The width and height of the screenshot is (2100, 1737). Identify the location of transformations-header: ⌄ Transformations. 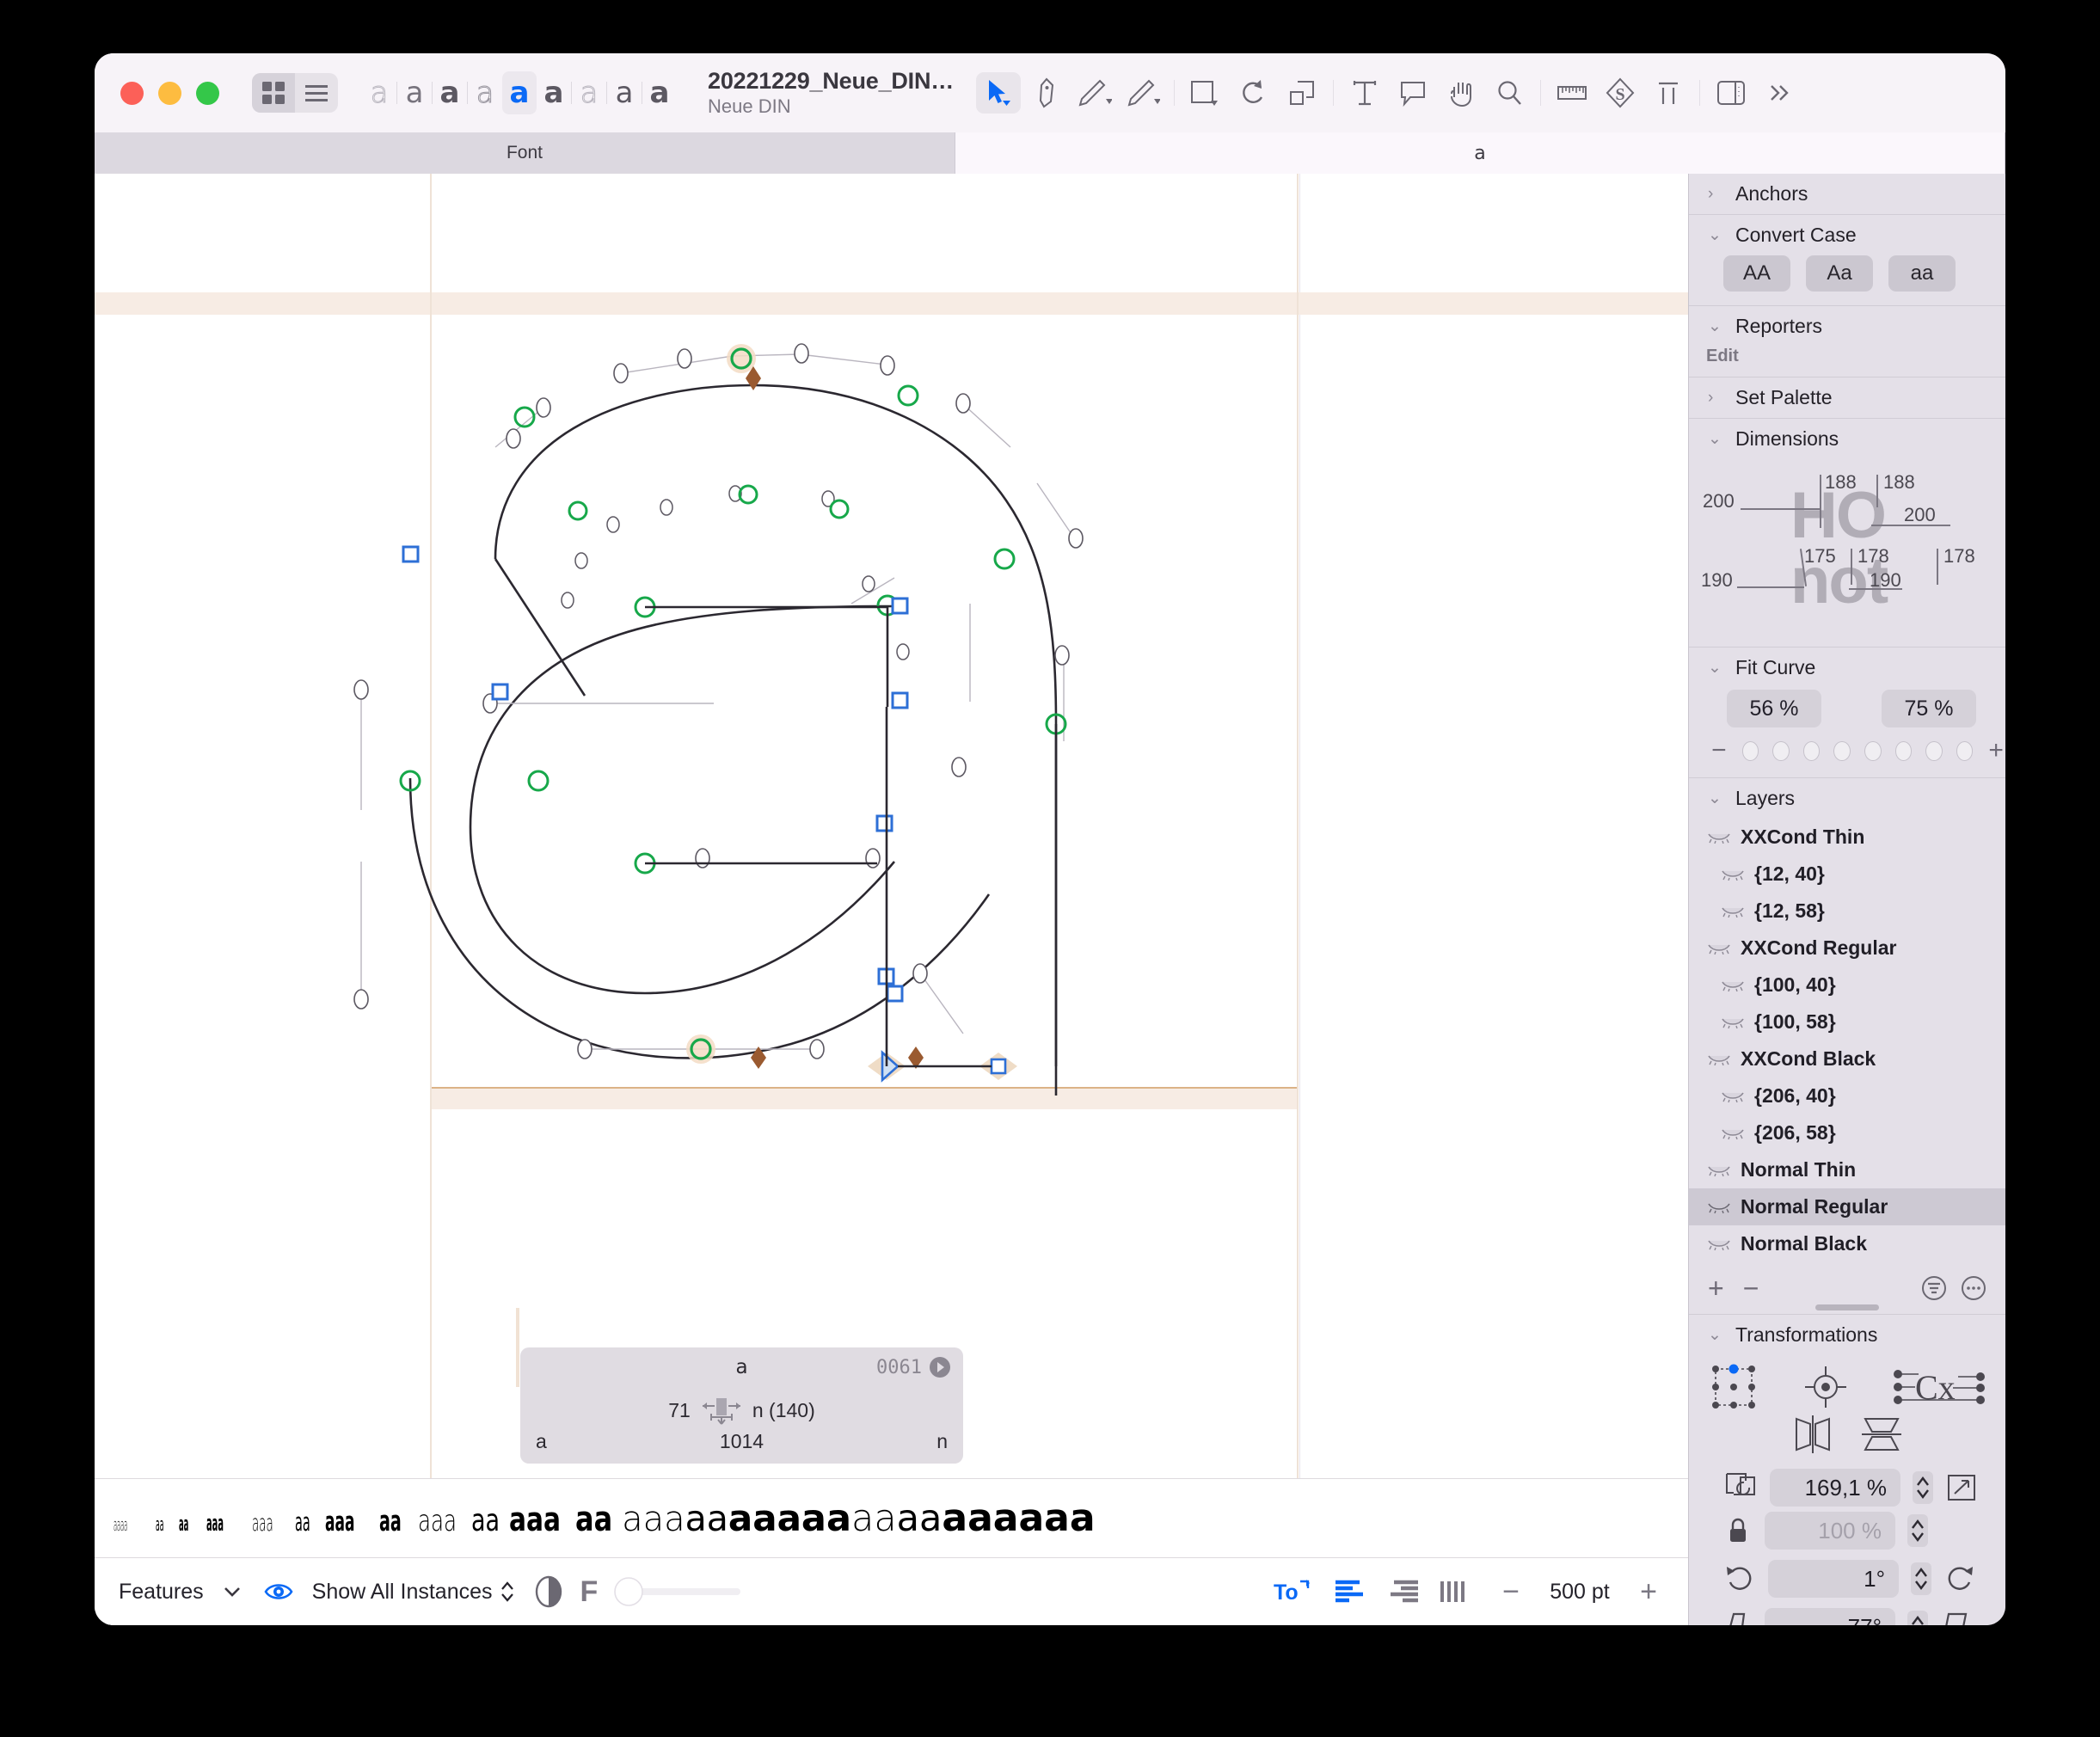
(1847, 1335).